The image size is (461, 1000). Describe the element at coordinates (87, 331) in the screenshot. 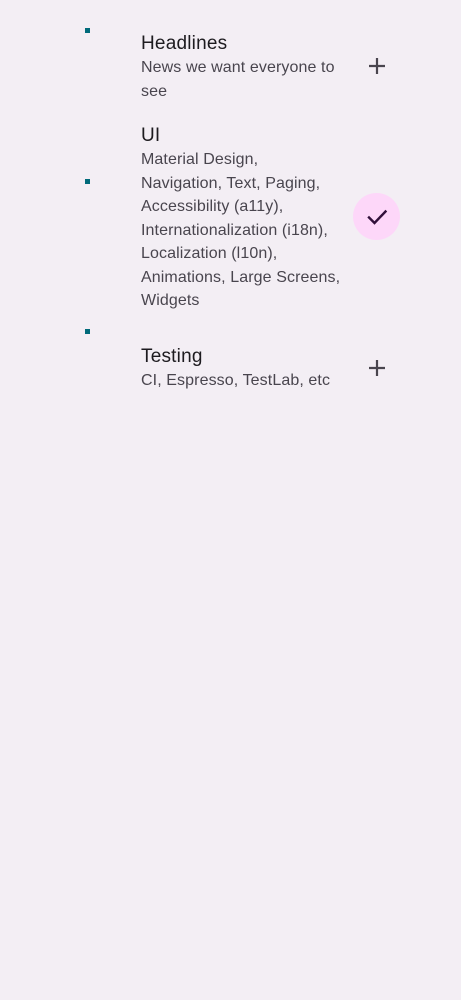

I see `topic-thumbnail` at that location.